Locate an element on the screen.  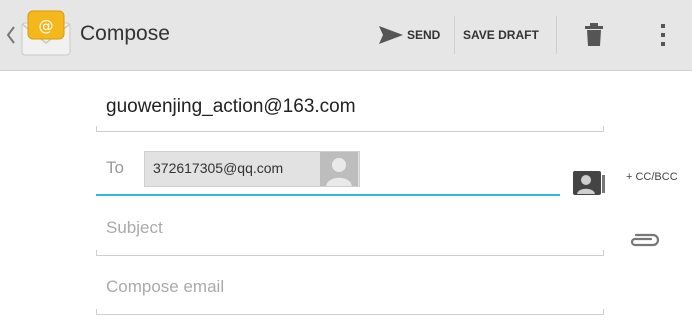
add-contact-button is located at coordinates (589, 183).